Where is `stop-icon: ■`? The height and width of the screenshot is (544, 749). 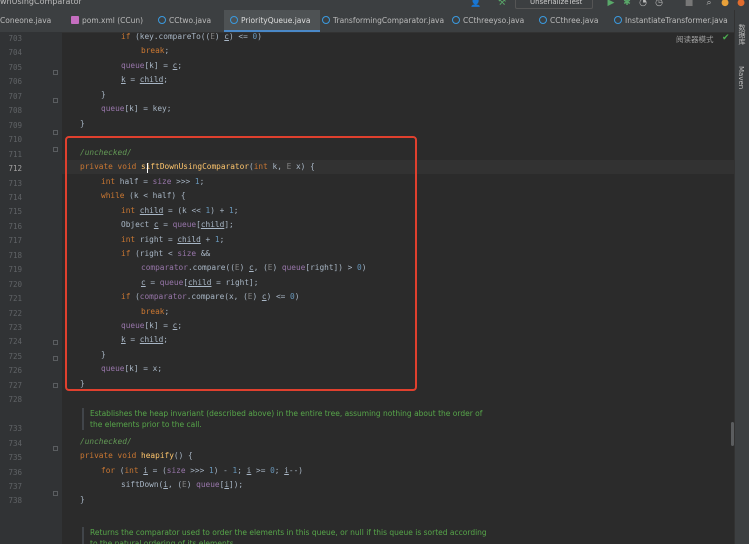 stop-icon: ■ is located at coordinates (689, 4).